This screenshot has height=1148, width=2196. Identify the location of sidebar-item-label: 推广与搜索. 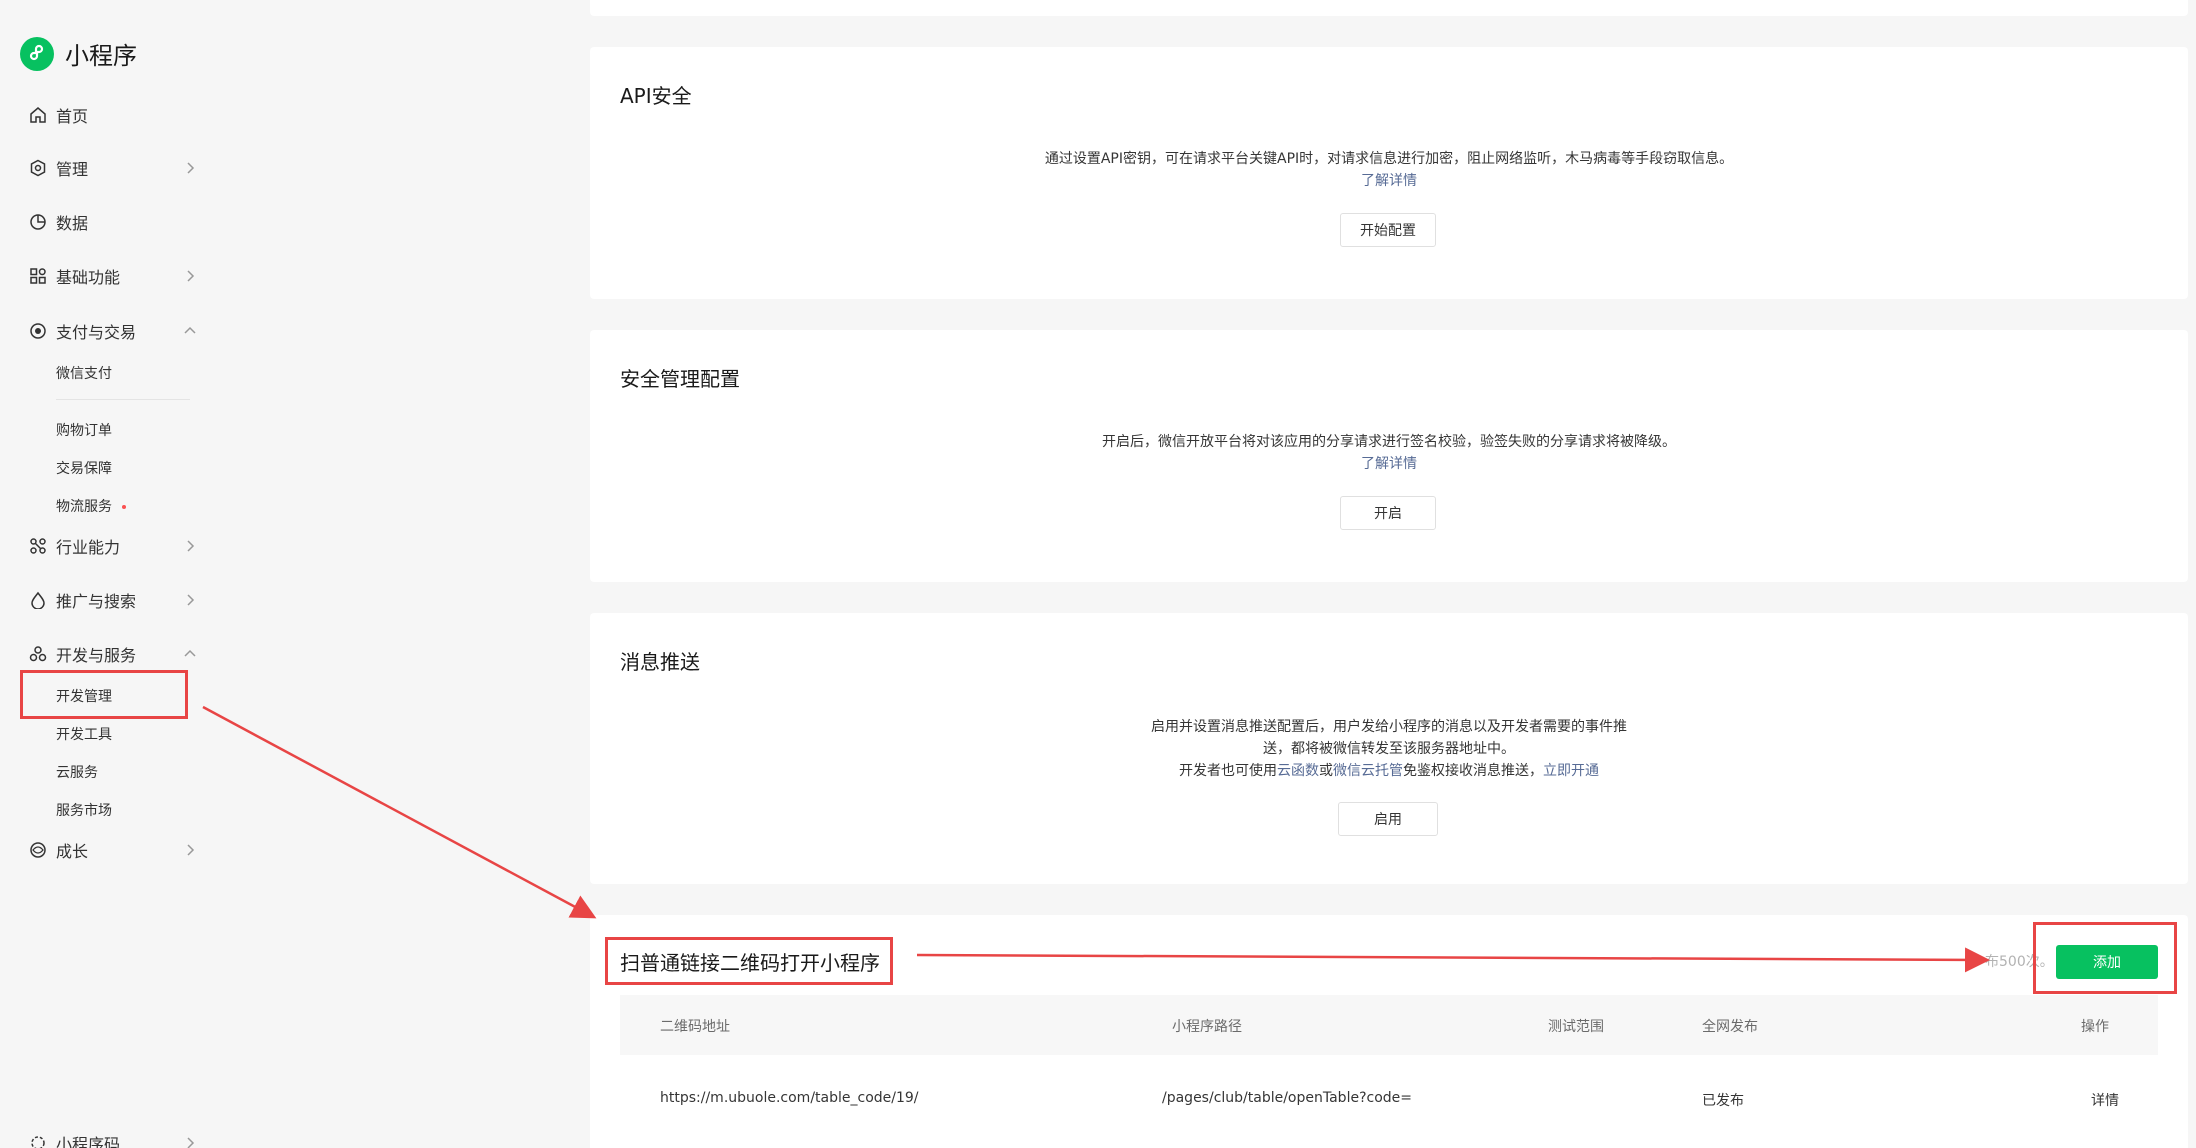
(96, 601).